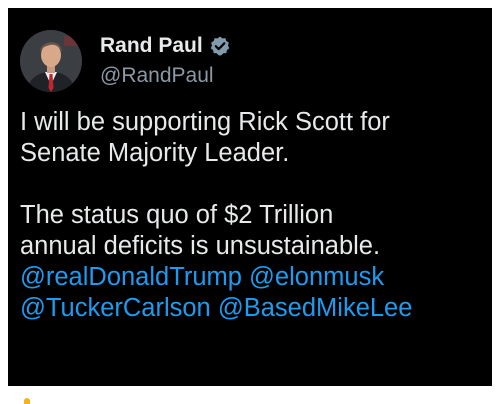 The image size is (500, 404). What do you see at coordinates (200, 246) in the screenshot?
I see `tweet-text-line: annual deficits is unsustainable.` at bounding box center [200, 246].